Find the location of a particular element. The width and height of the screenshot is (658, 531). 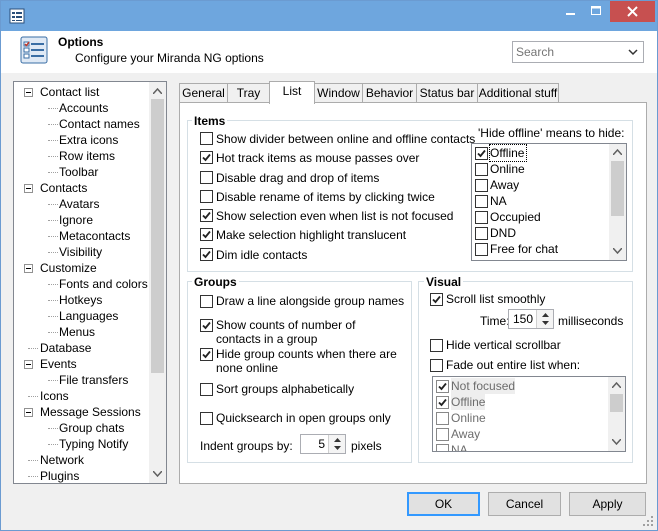

tree-item: Menus is located at coordinates (77, 332).